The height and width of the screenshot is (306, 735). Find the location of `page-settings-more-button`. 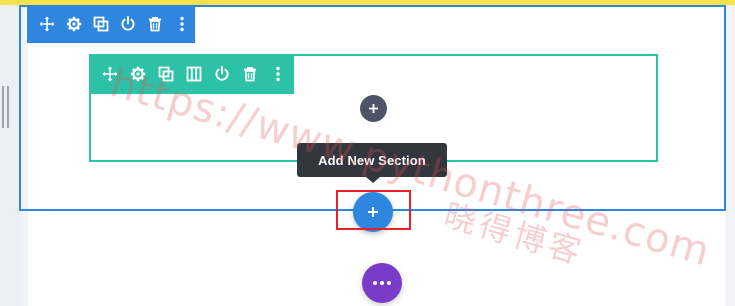

page-settings-more-button is located at coordinates (382, 283).